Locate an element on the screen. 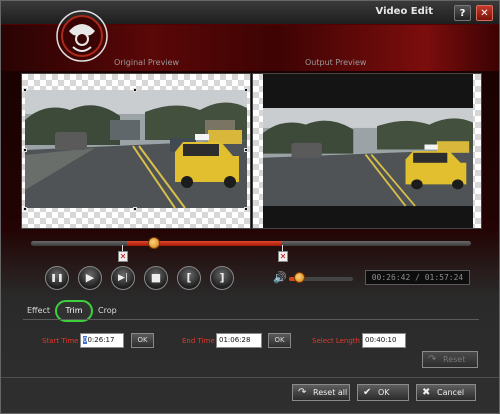 This screenshot has height=414, width=500. cancel-label: Cancel is located at coordinates (451, 392).